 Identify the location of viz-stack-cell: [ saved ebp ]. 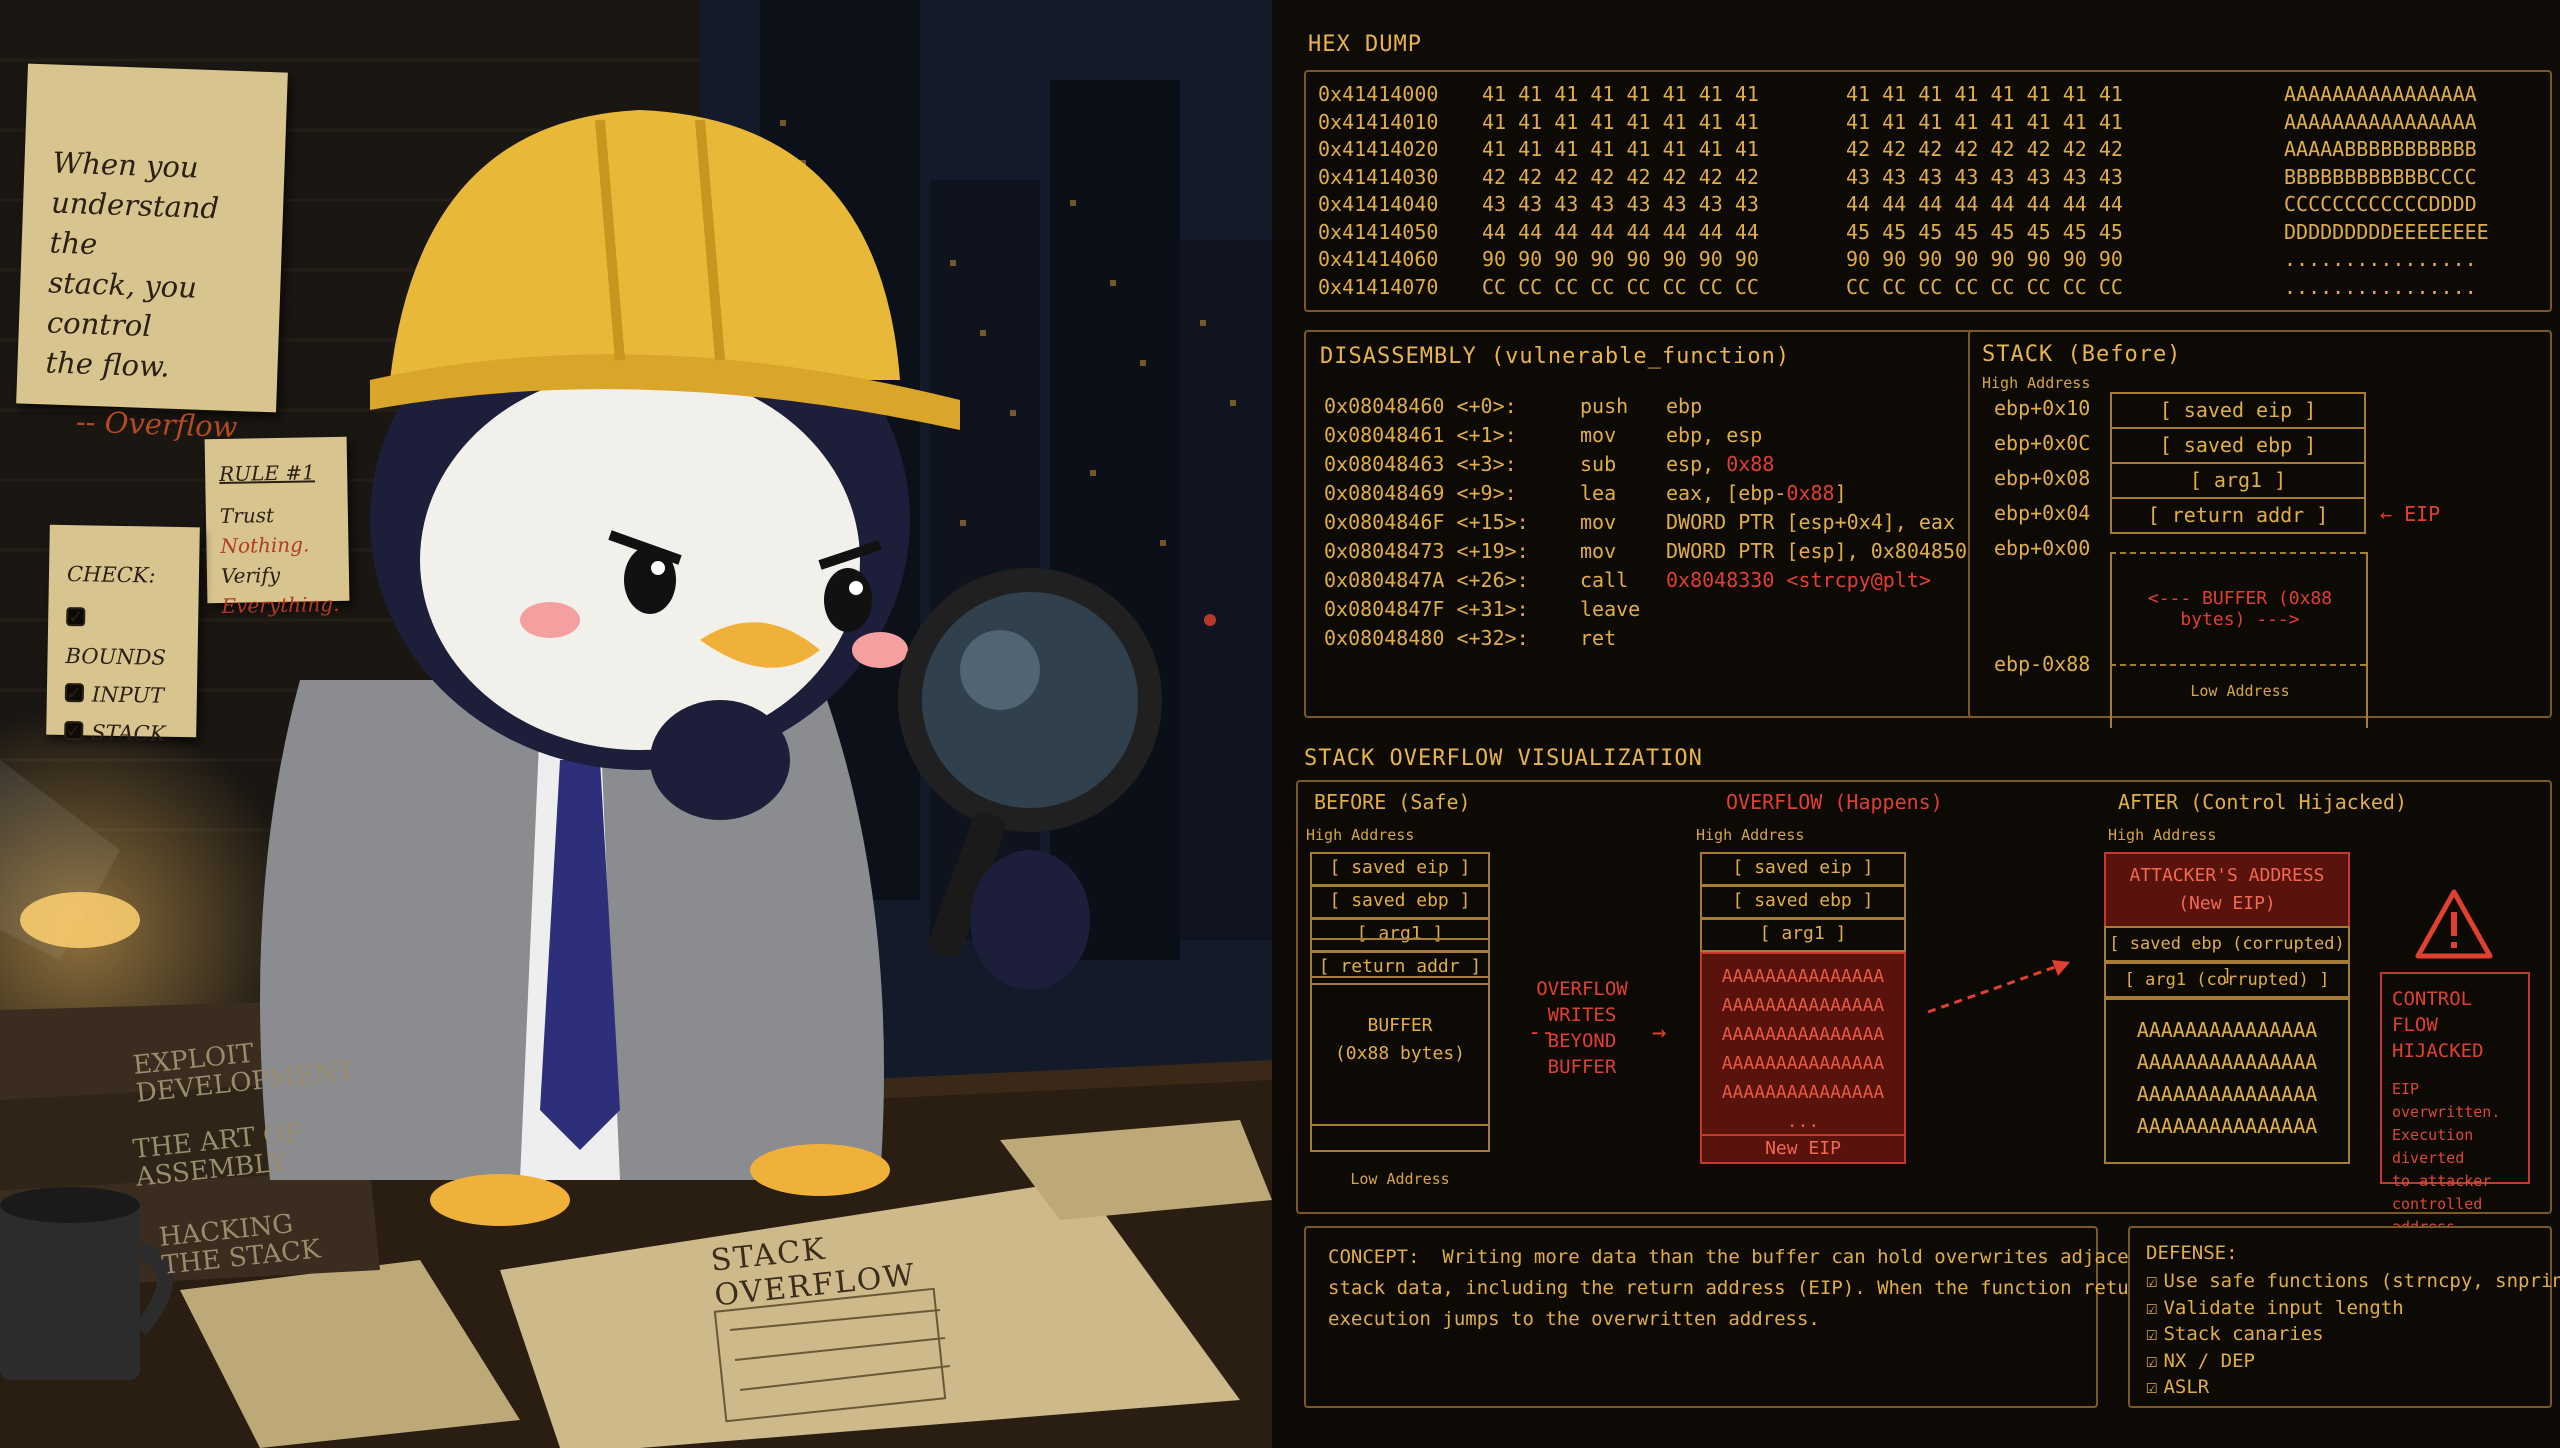
(1400, 902).